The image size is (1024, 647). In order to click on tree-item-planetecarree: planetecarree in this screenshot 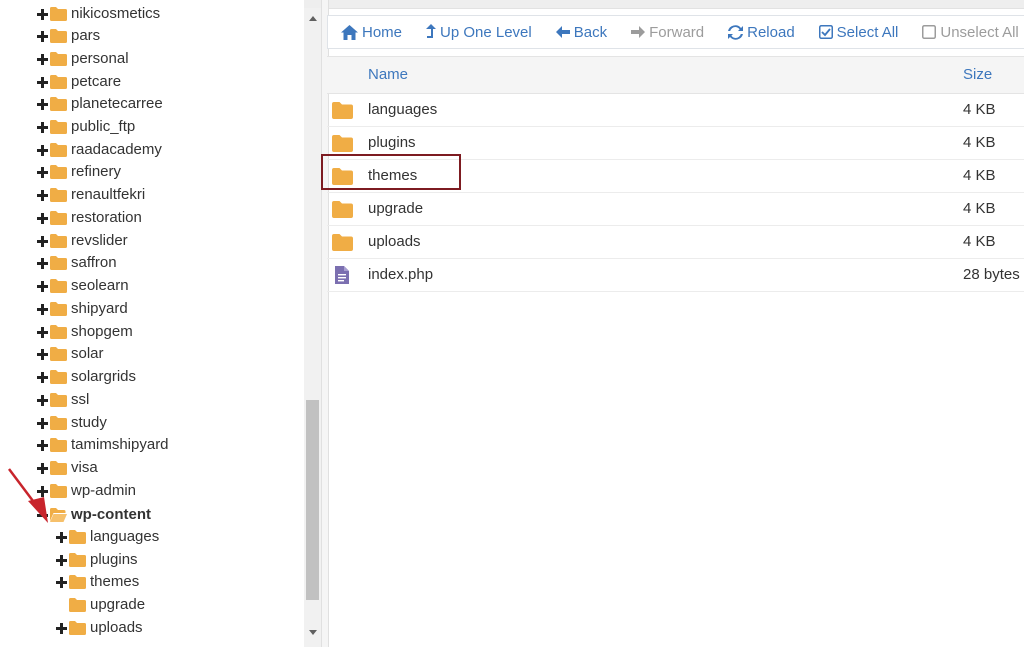, I will do `click(99, 104)`.